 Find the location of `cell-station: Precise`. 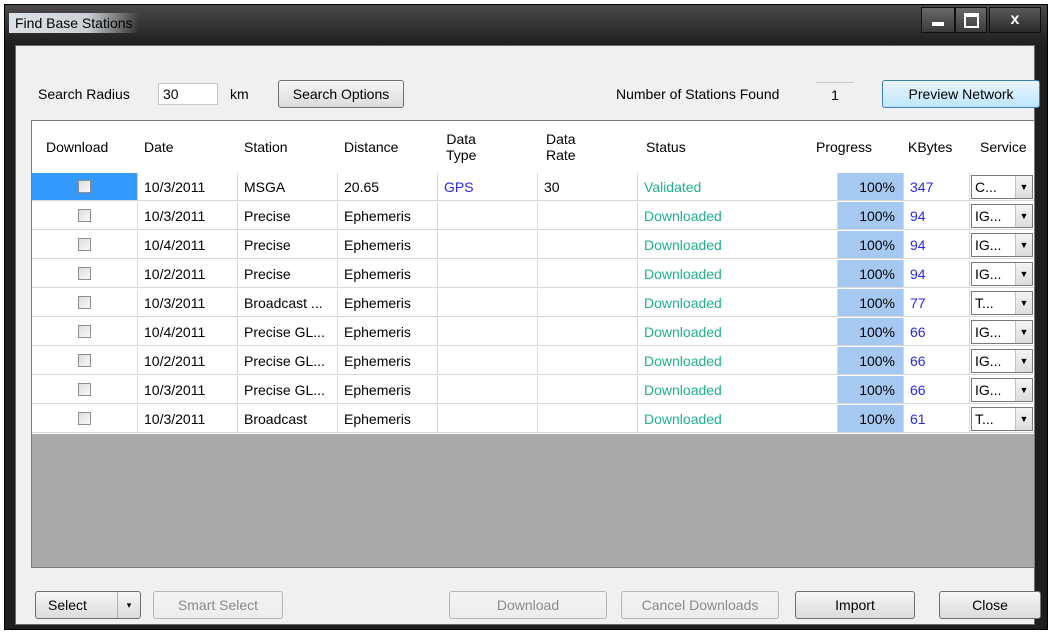

cell-station: Precise is located at coordinates (288, 274).